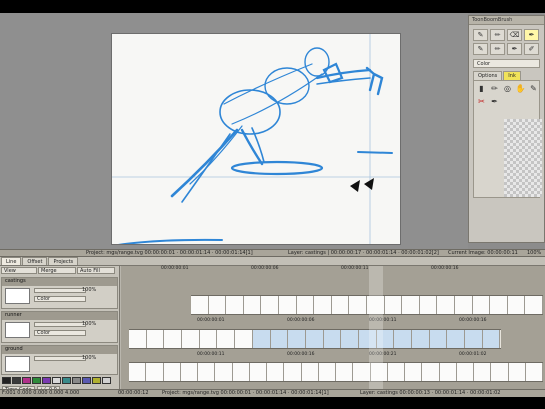  What do you see at coordinates (497, 49) in the screenshot?
I see `pencil-tool-icon-2: ✏` at bounding box center [497, 49].